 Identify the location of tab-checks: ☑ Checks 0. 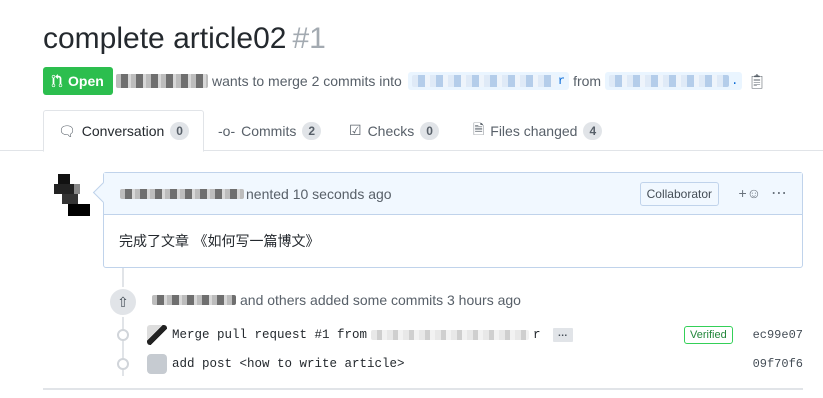
(394, 130).